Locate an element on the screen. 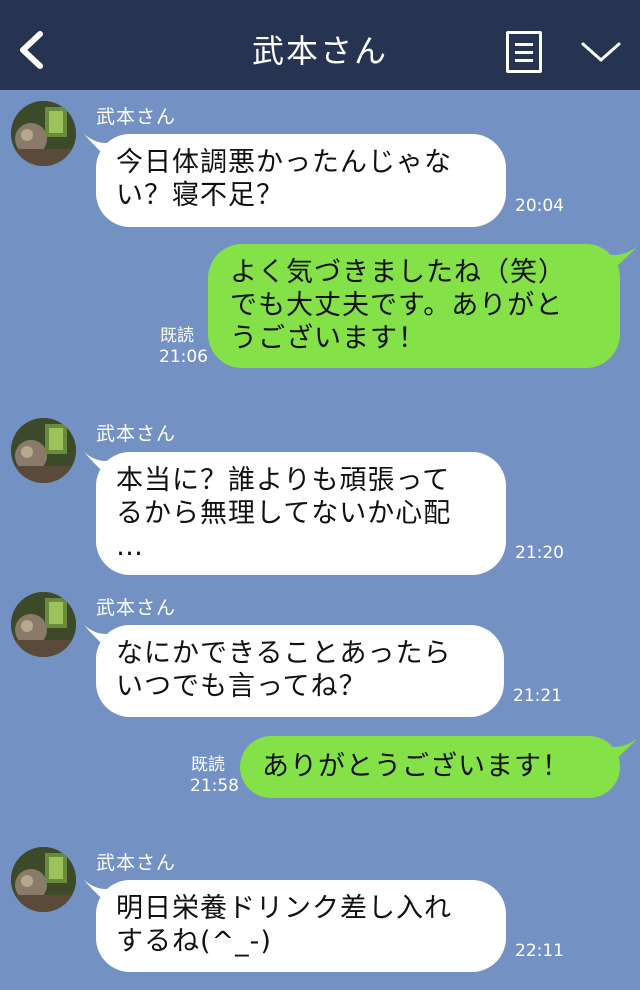 This screenshot has height=990, width=640. message-line: よく気づきましたね（笑） is located at coordinates (398, 272).